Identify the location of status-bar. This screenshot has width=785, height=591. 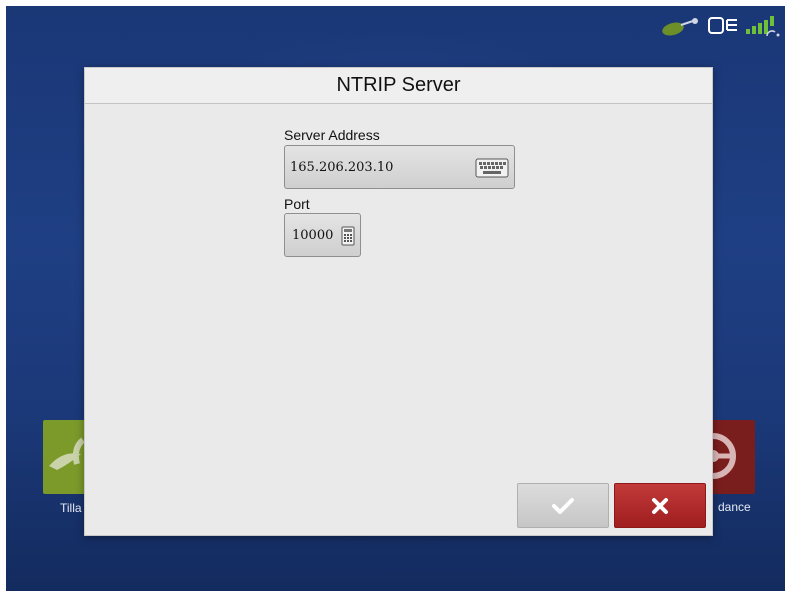
(720, 26).